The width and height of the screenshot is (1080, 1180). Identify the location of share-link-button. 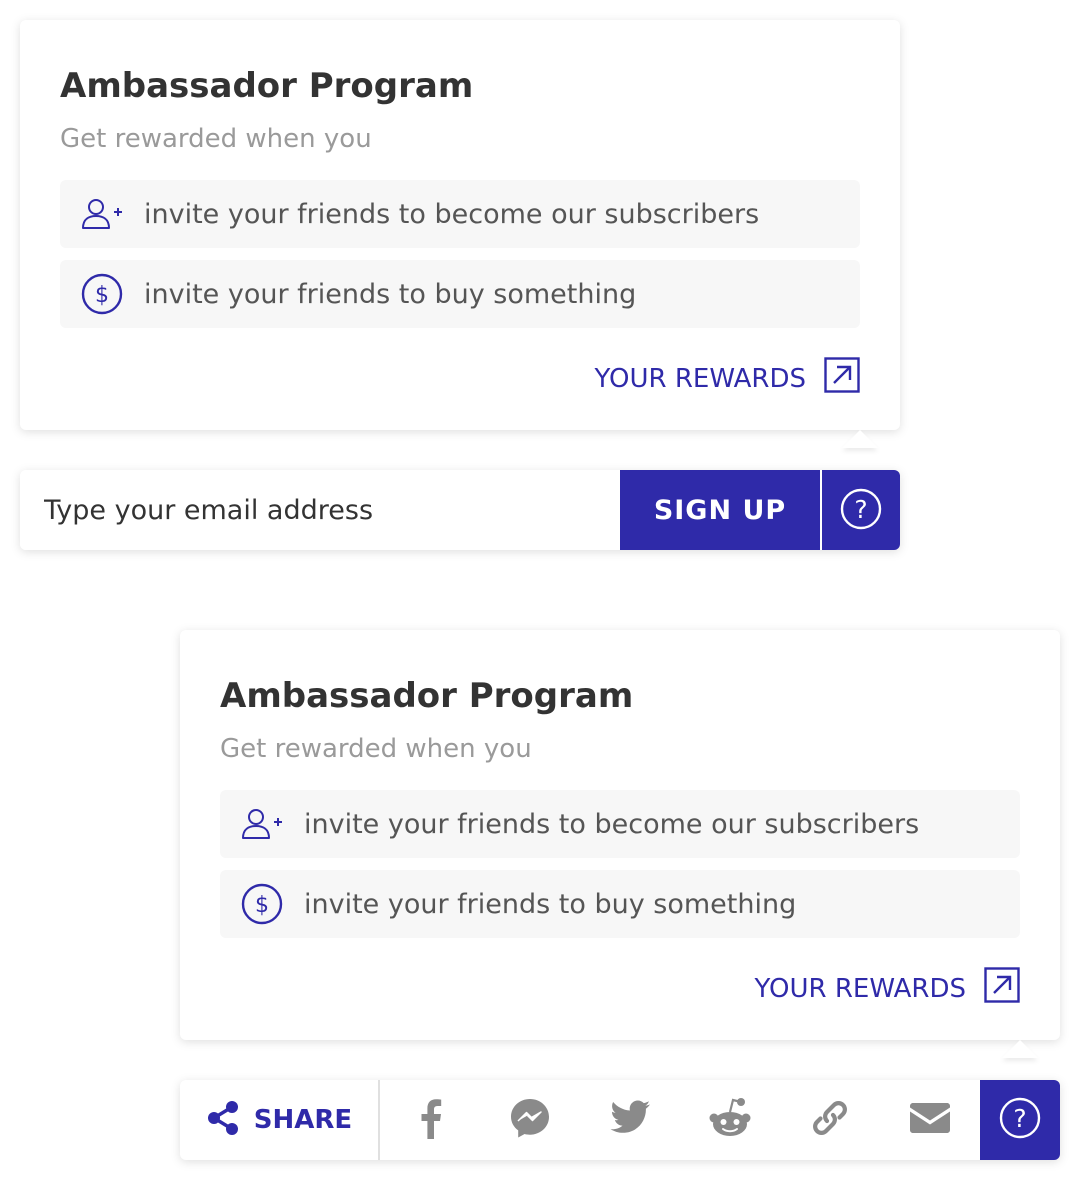
(830, 1120).